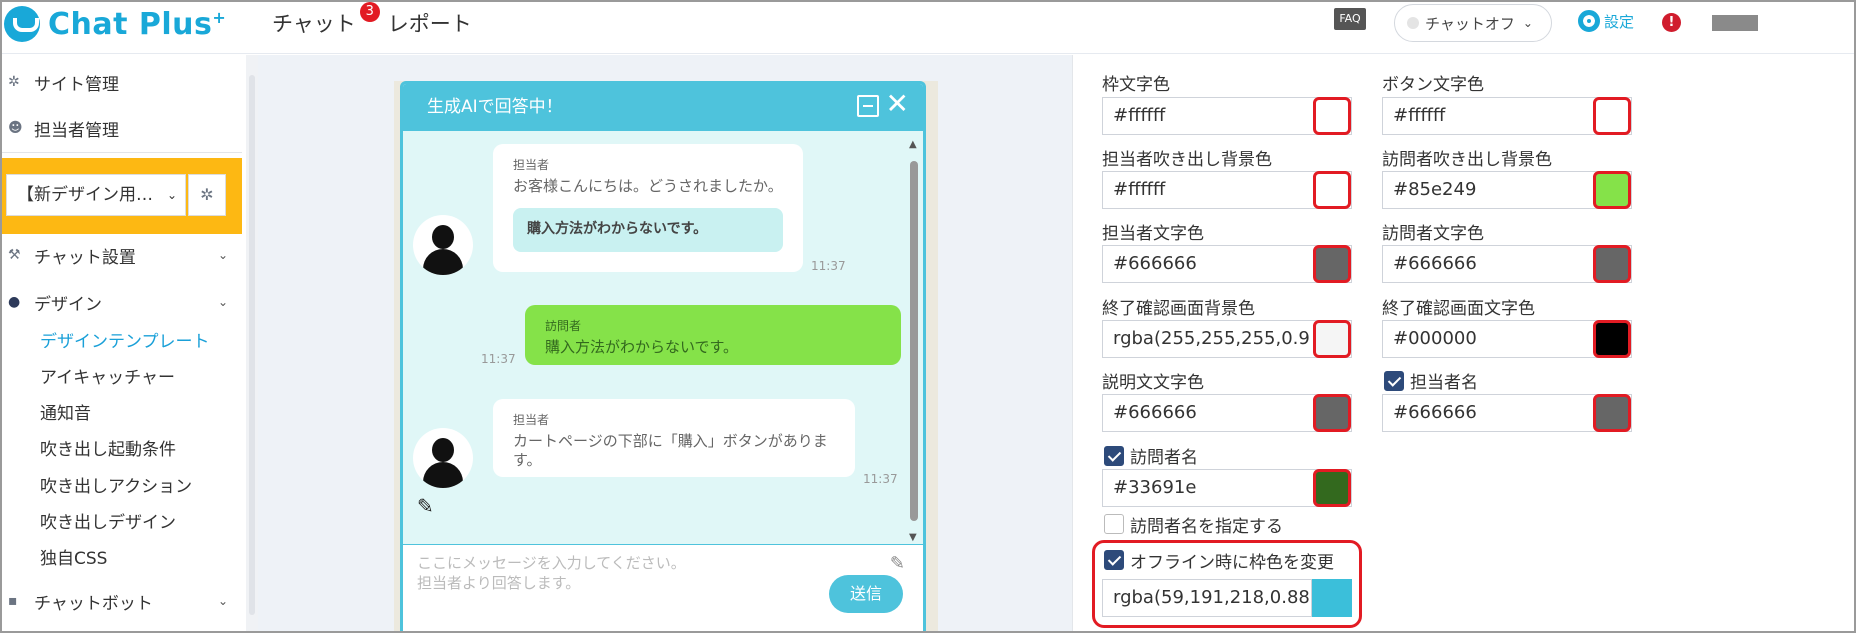 This screenshot has width=1856, height=633. I want to click on site-select: 【新デザイン用… ⌄, so click(96, 195).